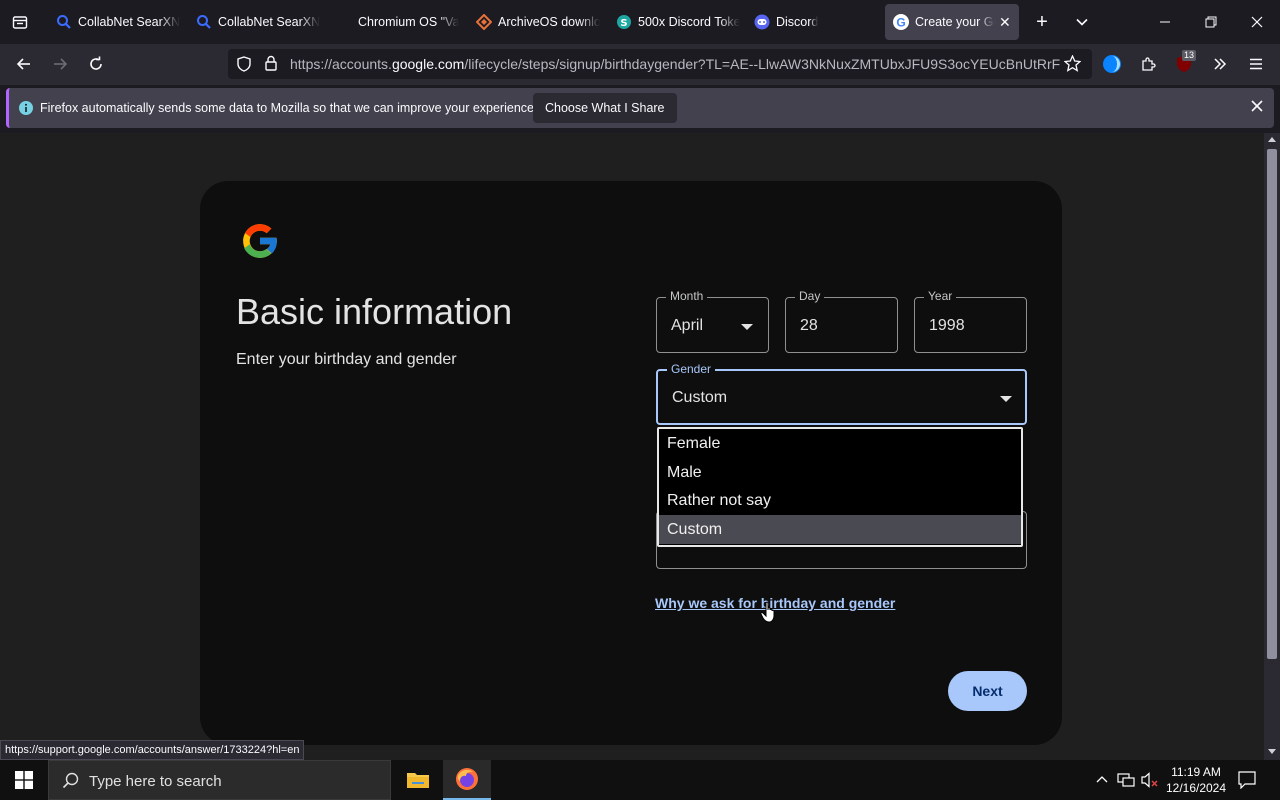 This screenshot has height=800, width=1280. I want to click on new-tab-button: +, so click(1042, 22).